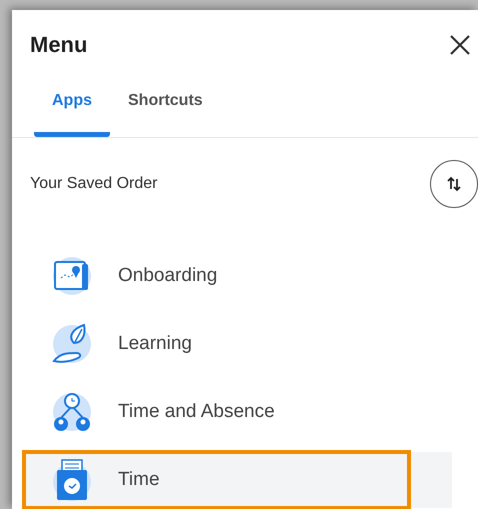 The height and width of the screenshot is (509, 478). Describe the element at coordinates (216, 344) in the screenshot. I see `app-item: Learning` at that location.